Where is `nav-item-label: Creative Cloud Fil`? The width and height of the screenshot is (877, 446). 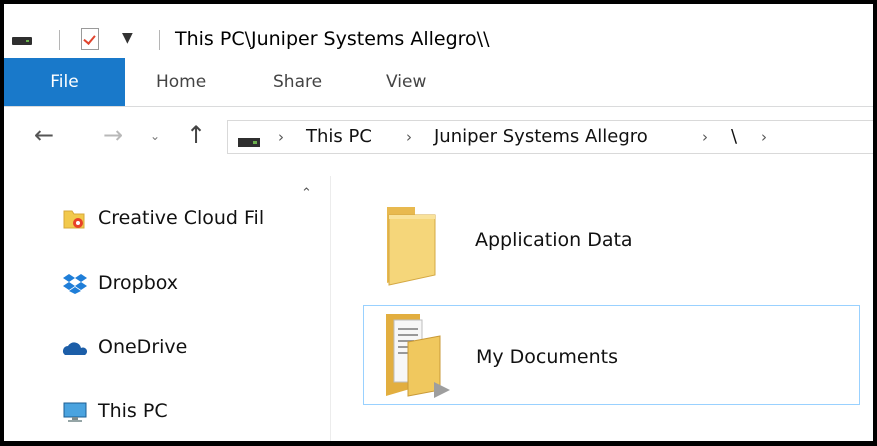 nav-item-label: Creative Cloud Fil is located at coordinates (181, 218).